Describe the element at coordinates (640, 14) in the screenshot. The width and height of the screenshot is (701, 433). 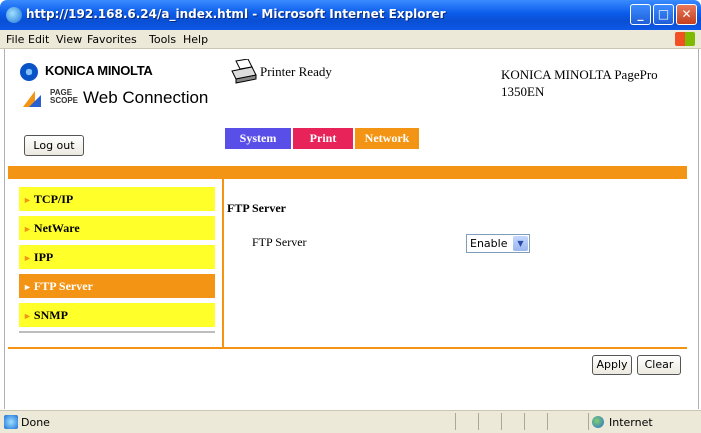
I see `minimize-button: _` at that location.